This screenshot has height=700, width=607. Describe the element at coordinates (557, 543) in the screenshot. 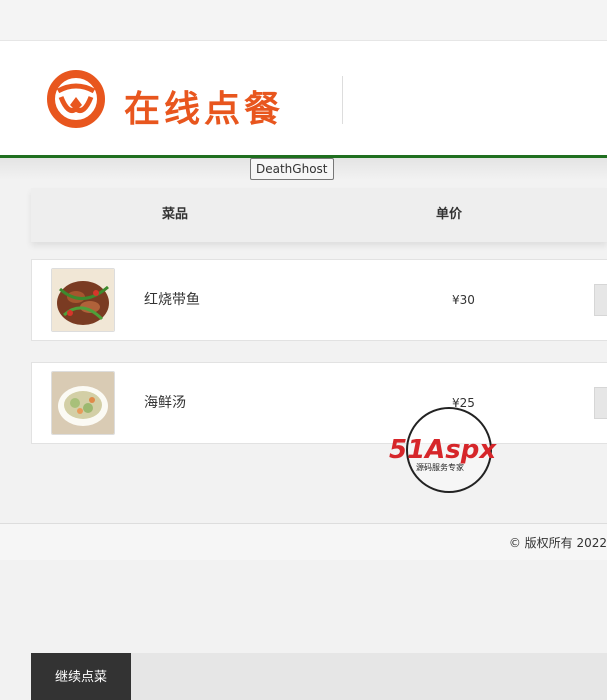

I see `copyright-text: © 版权所有 2022` at that location.